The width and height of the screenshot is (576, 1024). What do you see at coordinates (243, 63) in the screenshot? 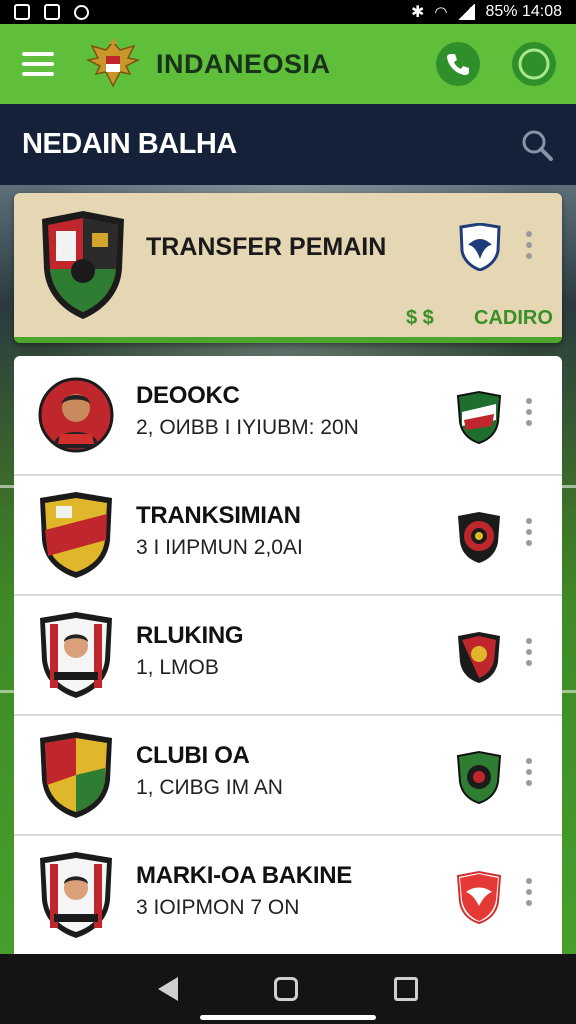
I see `app-title: INDANEOSIA` at bounding box center [243, 63].